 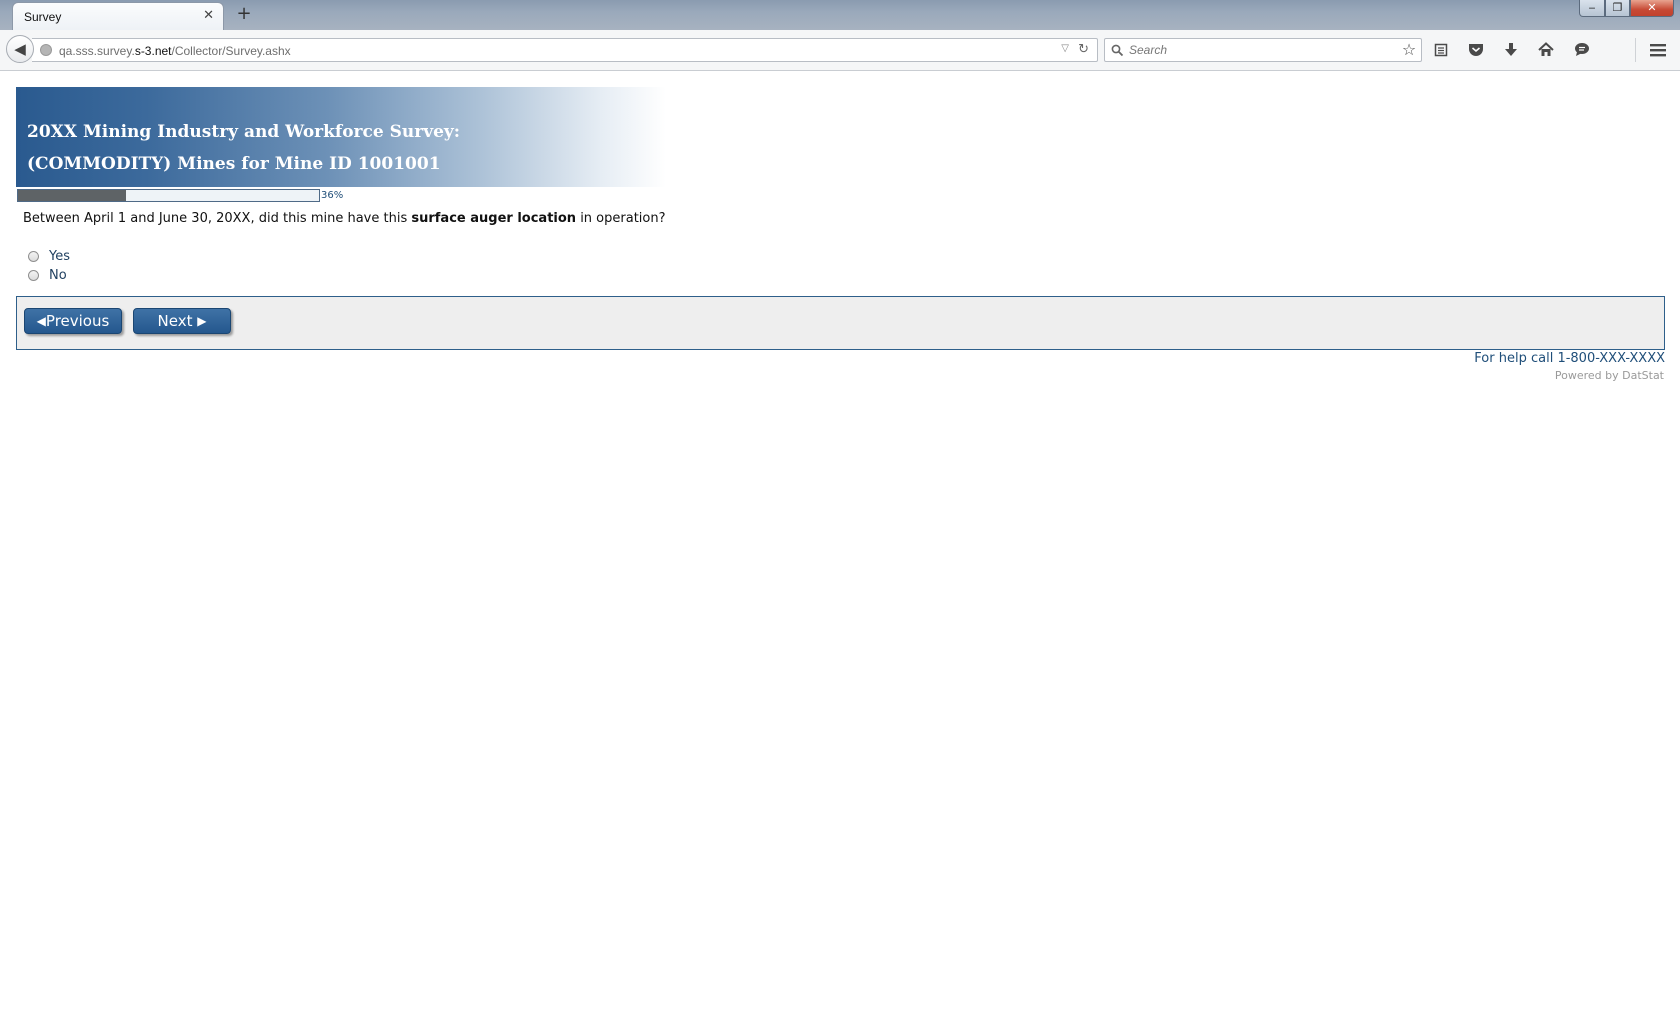 What do you see at coordinates (234, 164) in the screenshot?
I see `survey-title-line2: (COMMODITY) Mines for Mine ID 1001001` at bounding box center [234, 164].